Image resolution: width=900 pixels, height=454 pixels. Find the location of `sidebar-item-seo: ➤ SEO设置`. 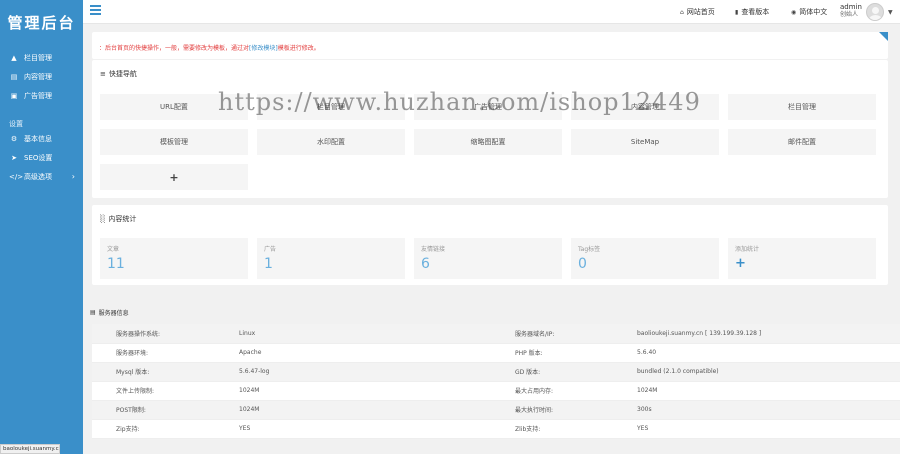

sidebar-item-seo: ➤ SEO设置 is located at coordinates (41, 157).